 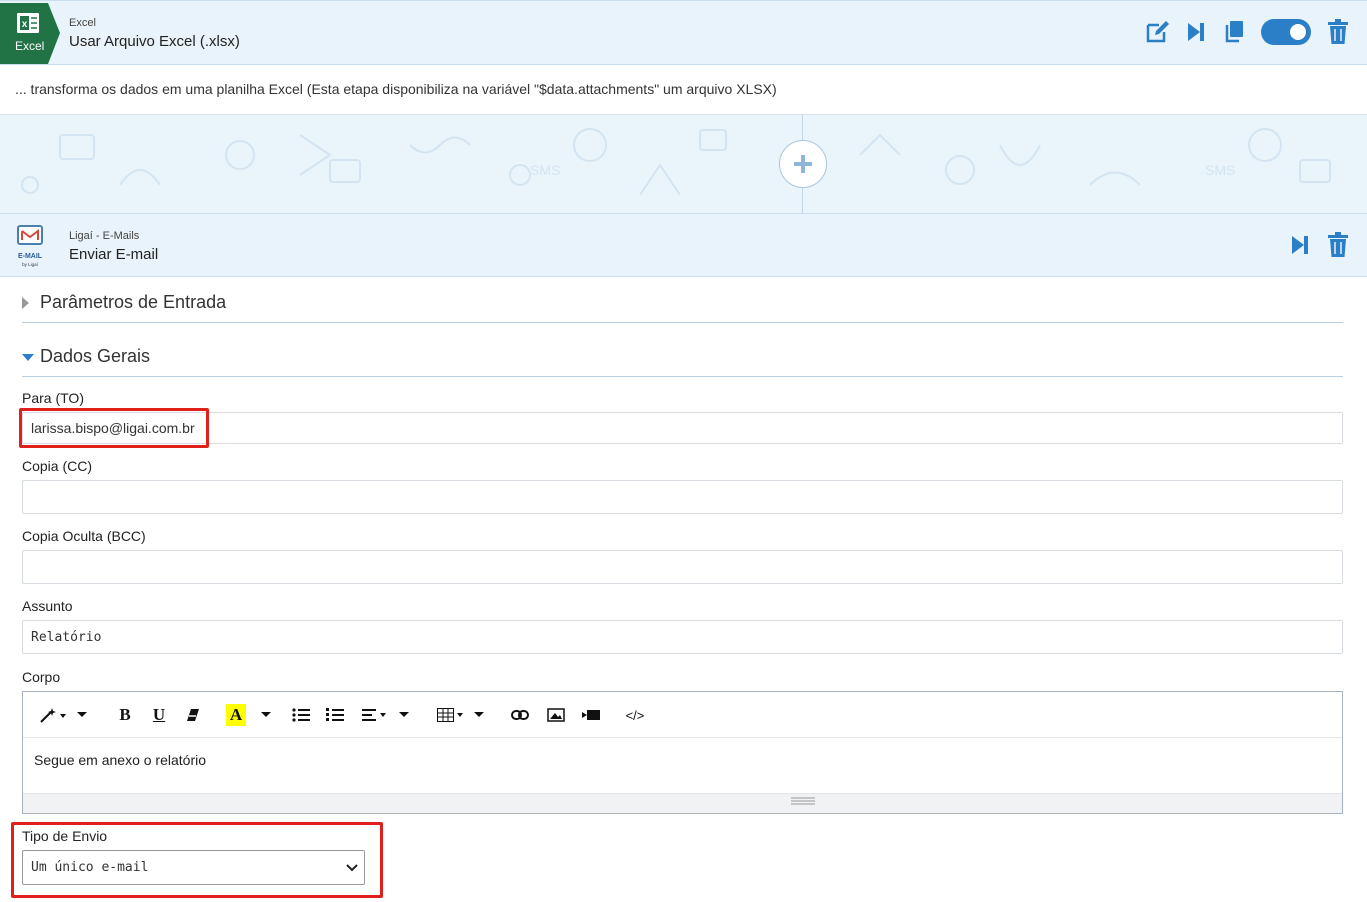 What do you see at coordinates (159, 715) in the screenshot?
I see `underline-icon: U` at bounding box center [159, 715].